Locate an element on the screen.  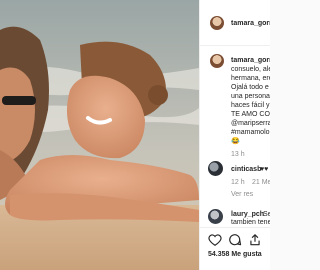
header-username: tamara_gorr is located at coordinates (250, 23).